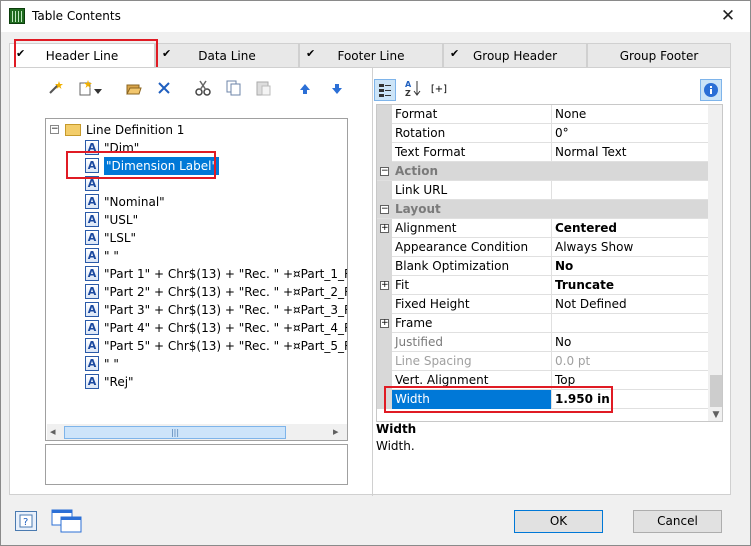 The height and width of the screenshot is (546, 751). What do you see at coordinates (542, 114) in the screenshot?
I see `property-row-format: Format None` at bounding box center [542, 114].